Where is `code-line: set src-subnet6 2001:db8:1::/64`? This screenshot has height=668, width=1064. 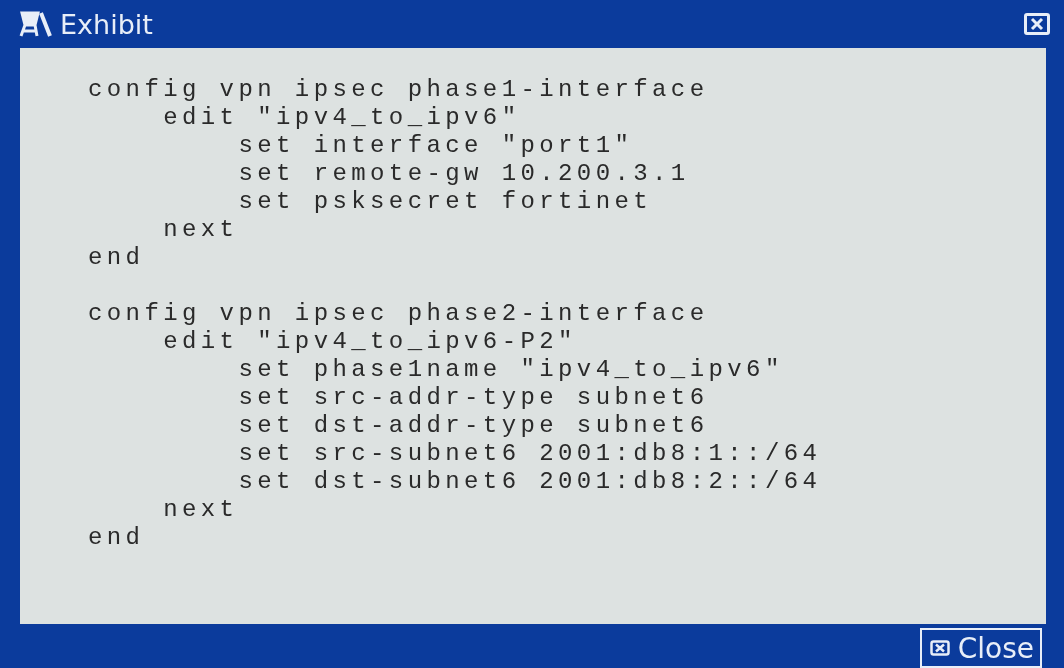 code-line: set src-subnet6 2001:db8:1::/64 is located at coordinates (529, 454).